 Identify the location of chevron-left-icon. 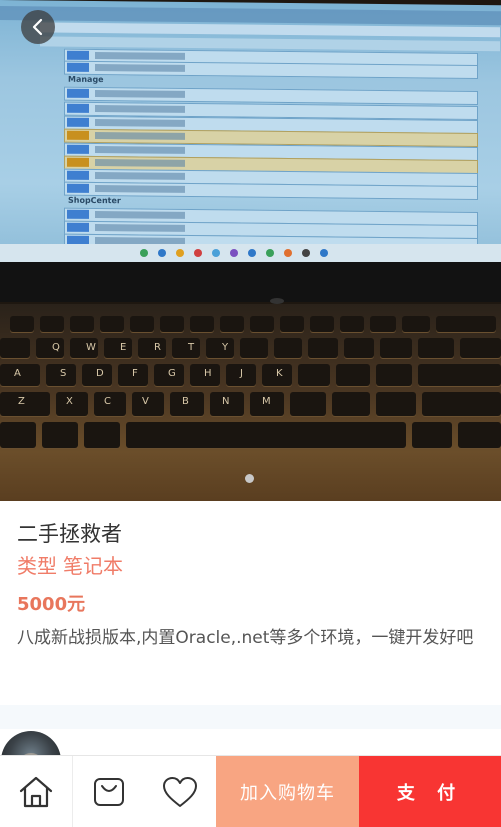
(37, 27).